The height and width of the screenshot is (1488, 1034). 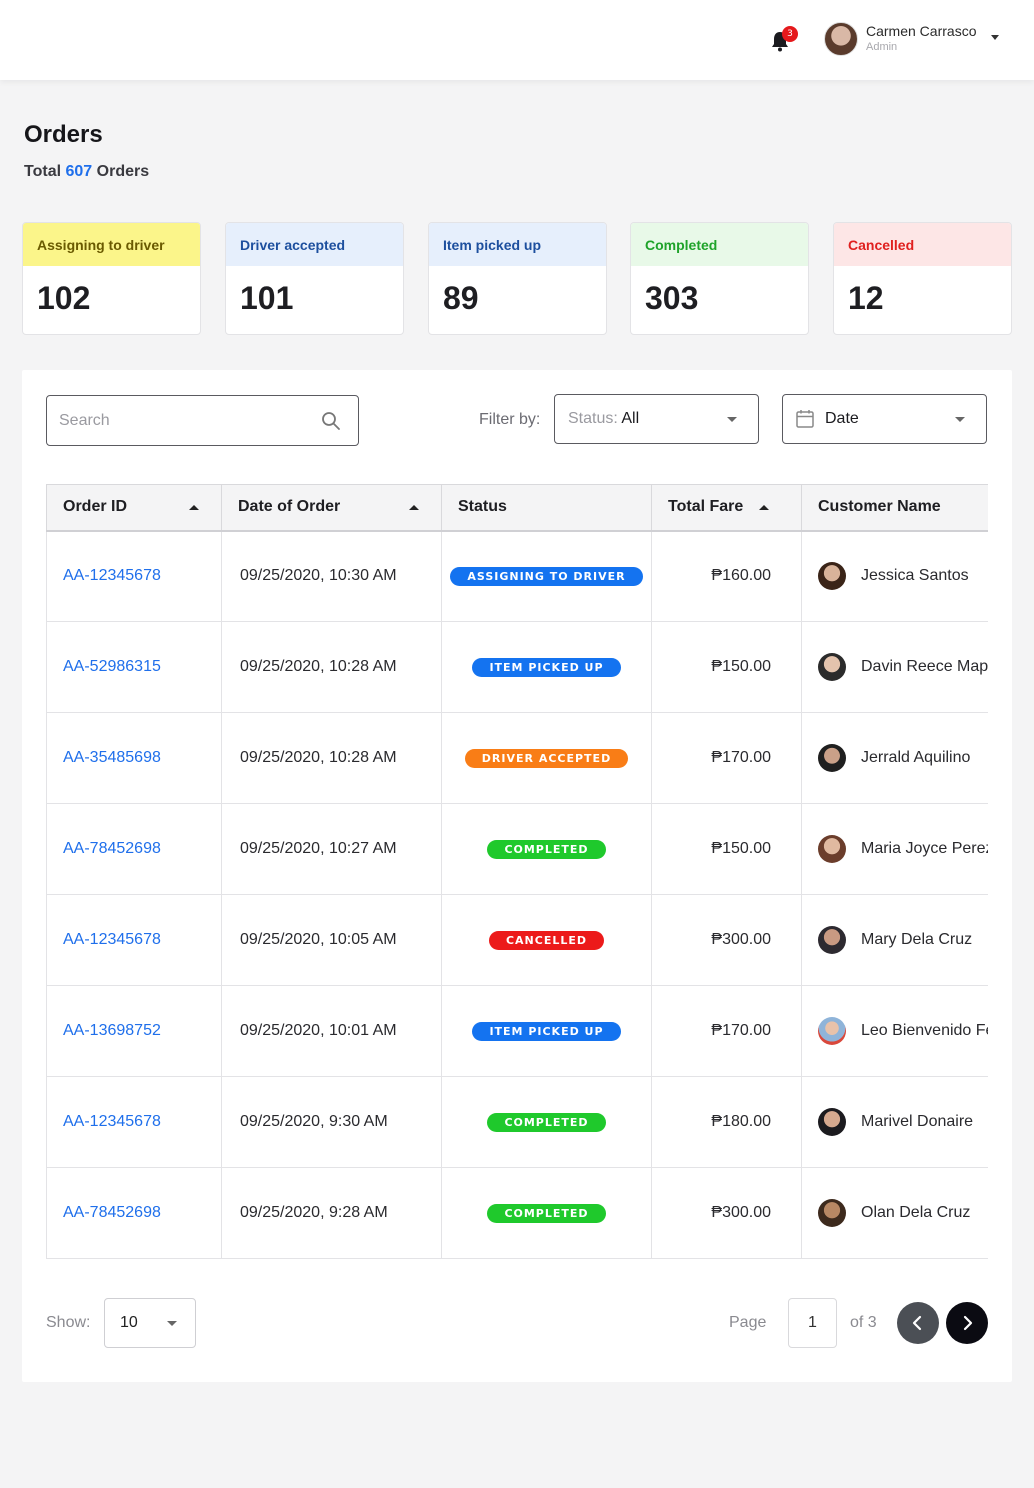 What do you see at coordinates (903, 940) in the screenshot?
I see `customer: Mary Dela Cruz` at bounding box center [903, 940].